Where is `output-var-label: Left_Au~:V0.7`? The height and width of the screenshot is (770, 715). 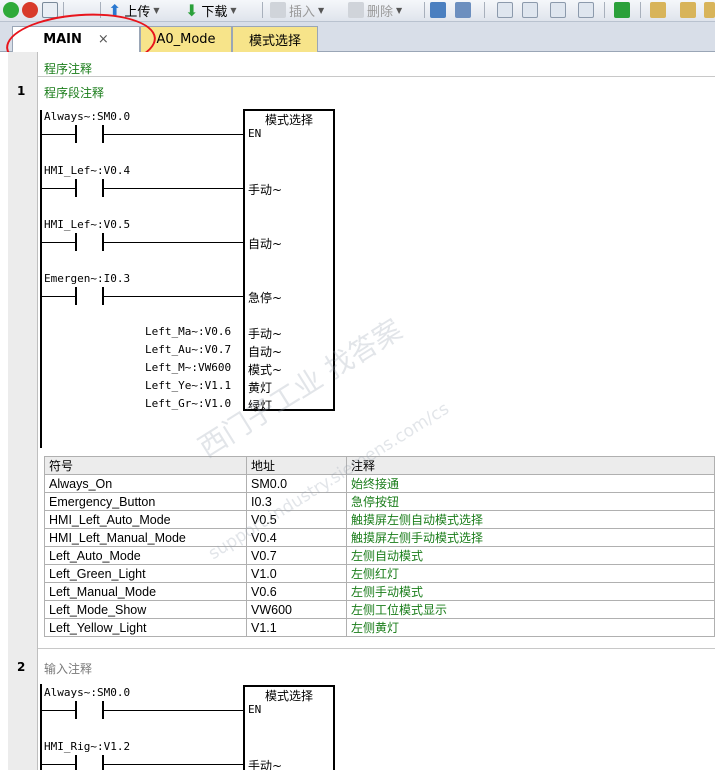 output-var-label: Left_Au~:V0.7 is located at coordinates (188, 349).